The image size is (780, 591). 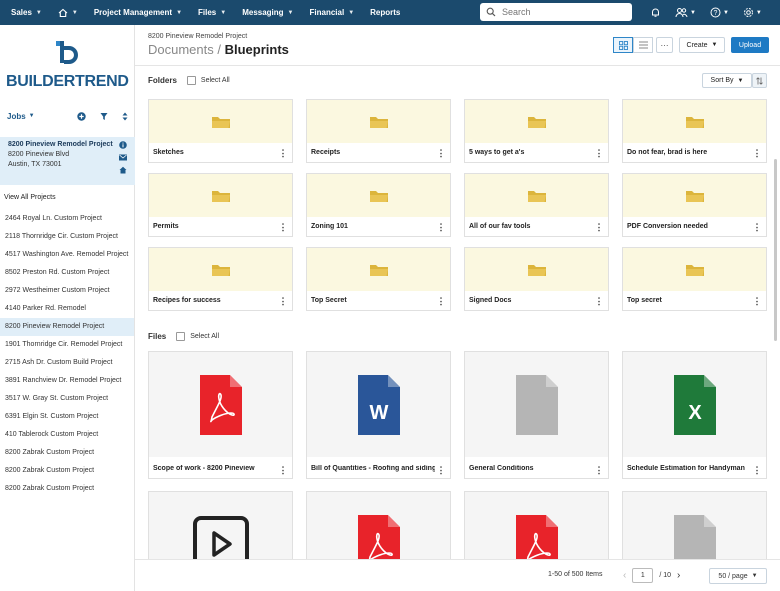 What do you see at coordinates (738, 576) in the screenshot?
I see `per-page-dropdown: 50 / page ▼` at bounding box center [738, 576].